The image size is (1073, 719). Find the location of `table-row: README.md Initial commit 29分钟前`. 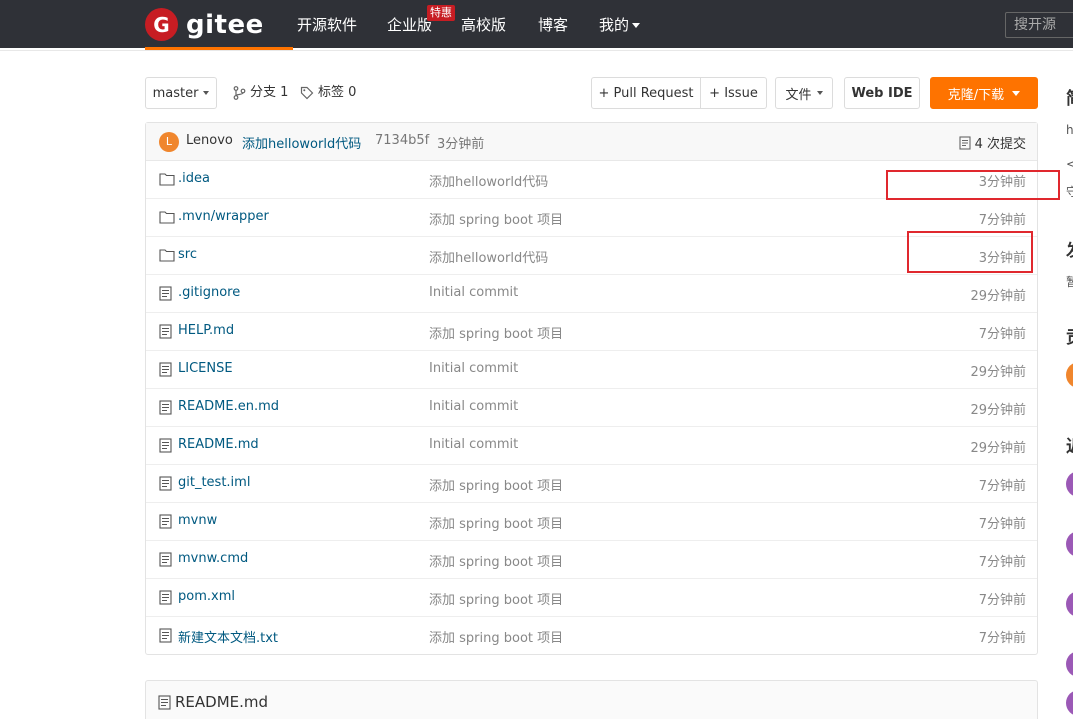

table-row: README.md Initial commit 29分钟前 is located at coordinates (591, 446).